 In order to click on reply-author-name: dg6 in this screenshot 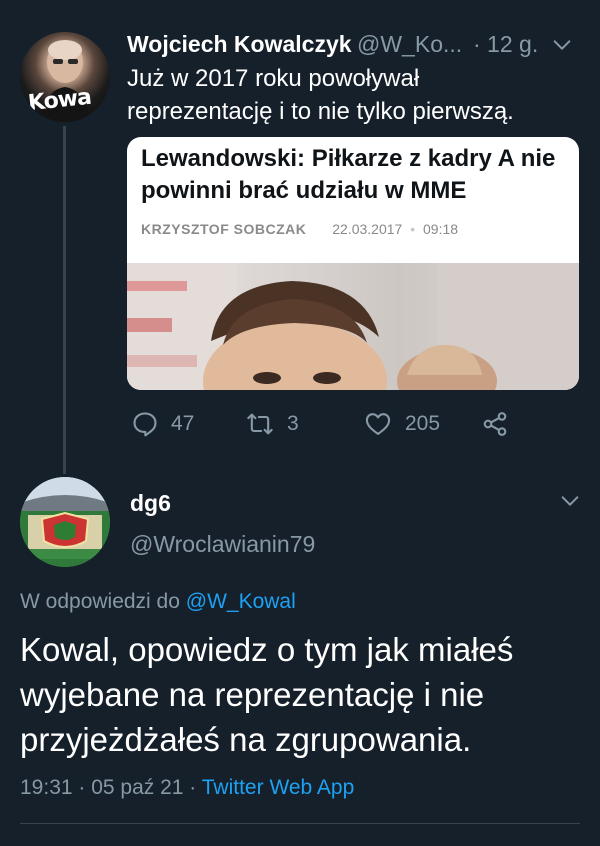, I will do `click(150, 503)`.